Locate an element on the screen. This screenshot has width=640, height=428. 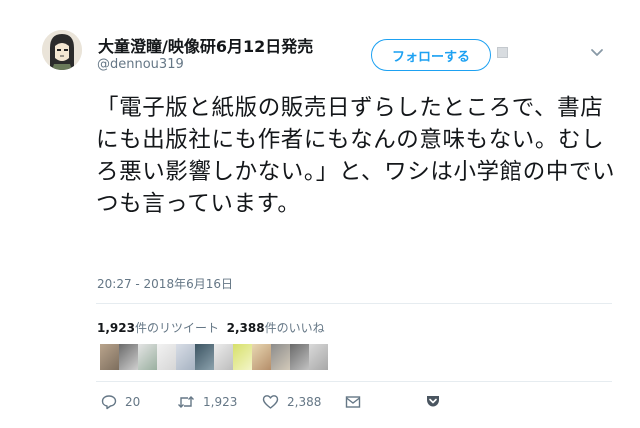
follow-extension-icon is located at coordinates (502, 52).